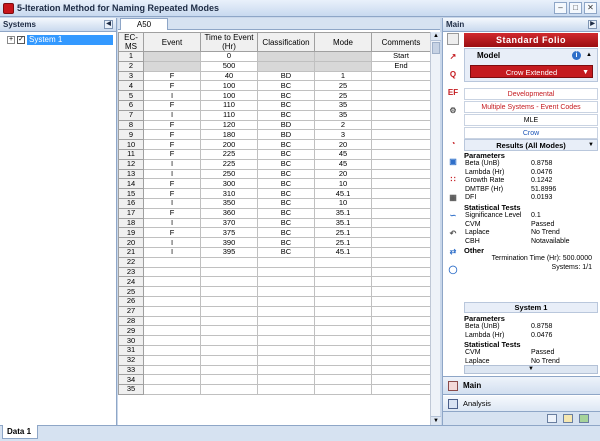  Describe the element at coordinates (435, 228) in the screenshot. I see `vertical-scrollbar: ▲ ▼` at that location.